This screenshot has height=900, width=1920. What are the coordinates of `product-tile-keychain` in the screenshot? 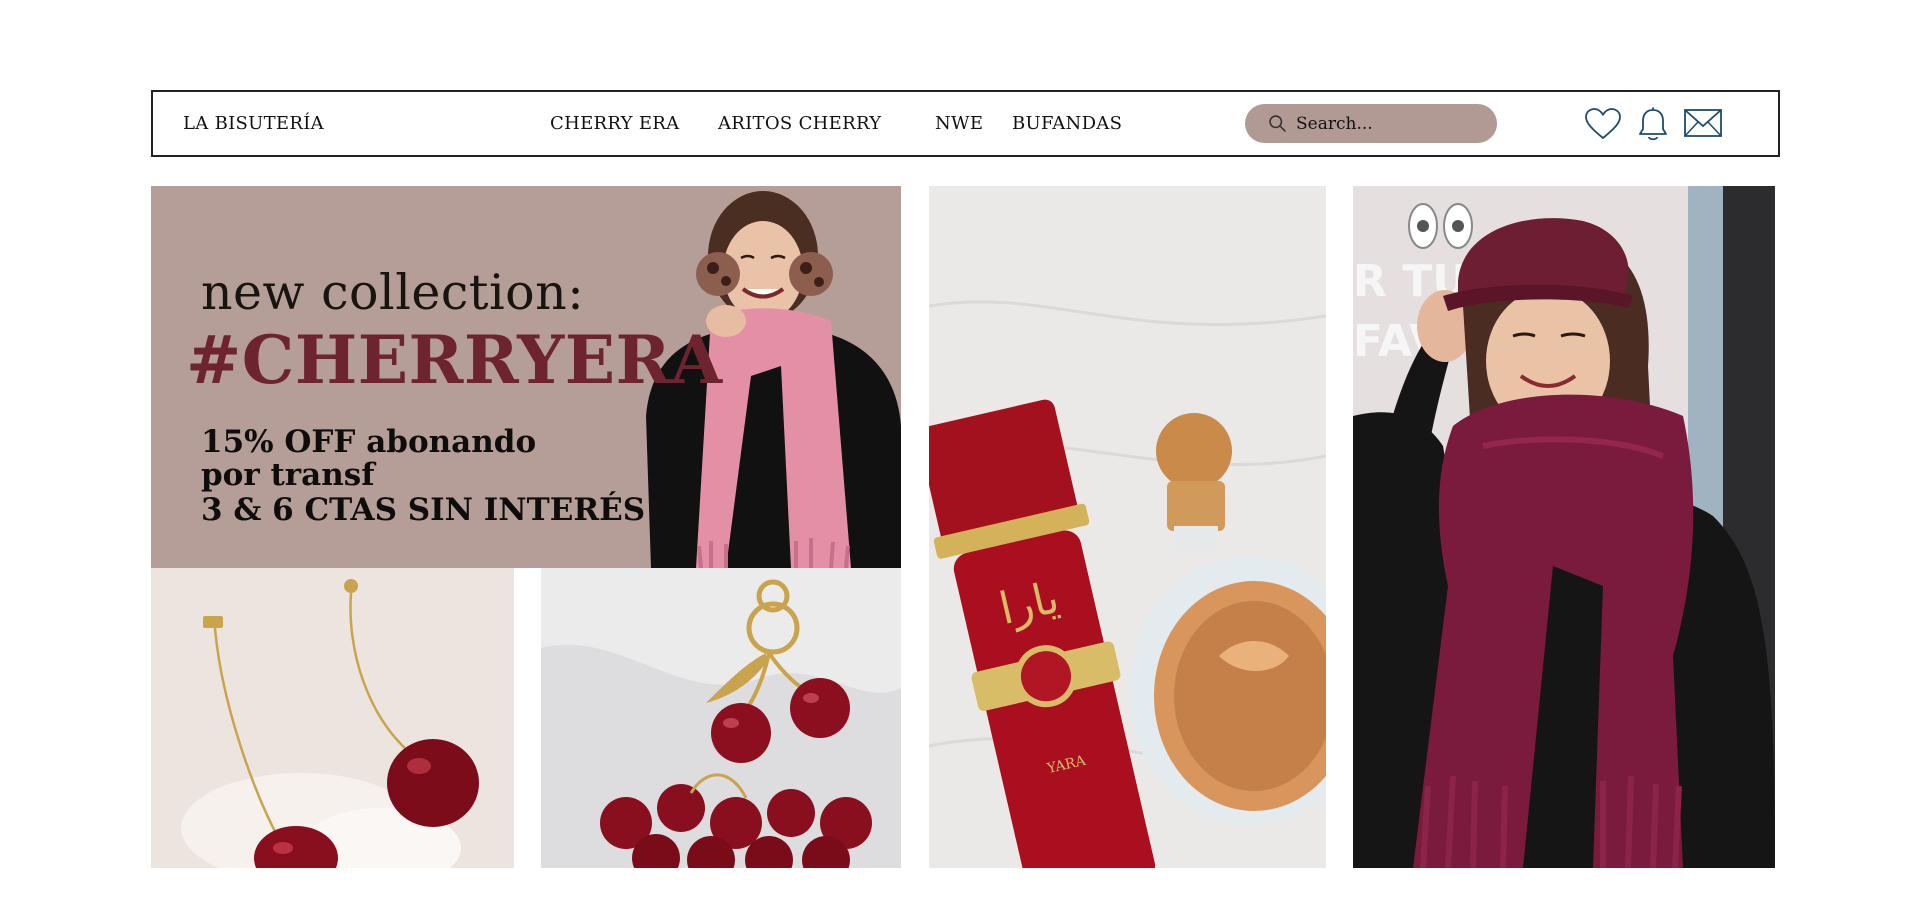 It's located at (721, 718).